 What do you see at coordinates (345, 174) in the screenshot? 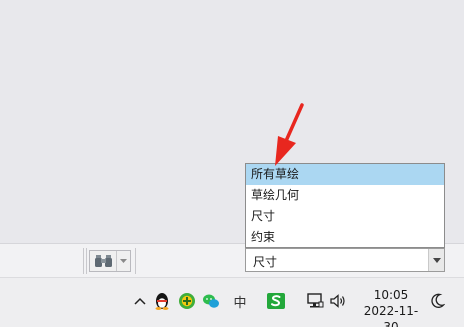
I see `dropdown-item-all-sketches: 所有草绘` at bounding box center [345, 174].